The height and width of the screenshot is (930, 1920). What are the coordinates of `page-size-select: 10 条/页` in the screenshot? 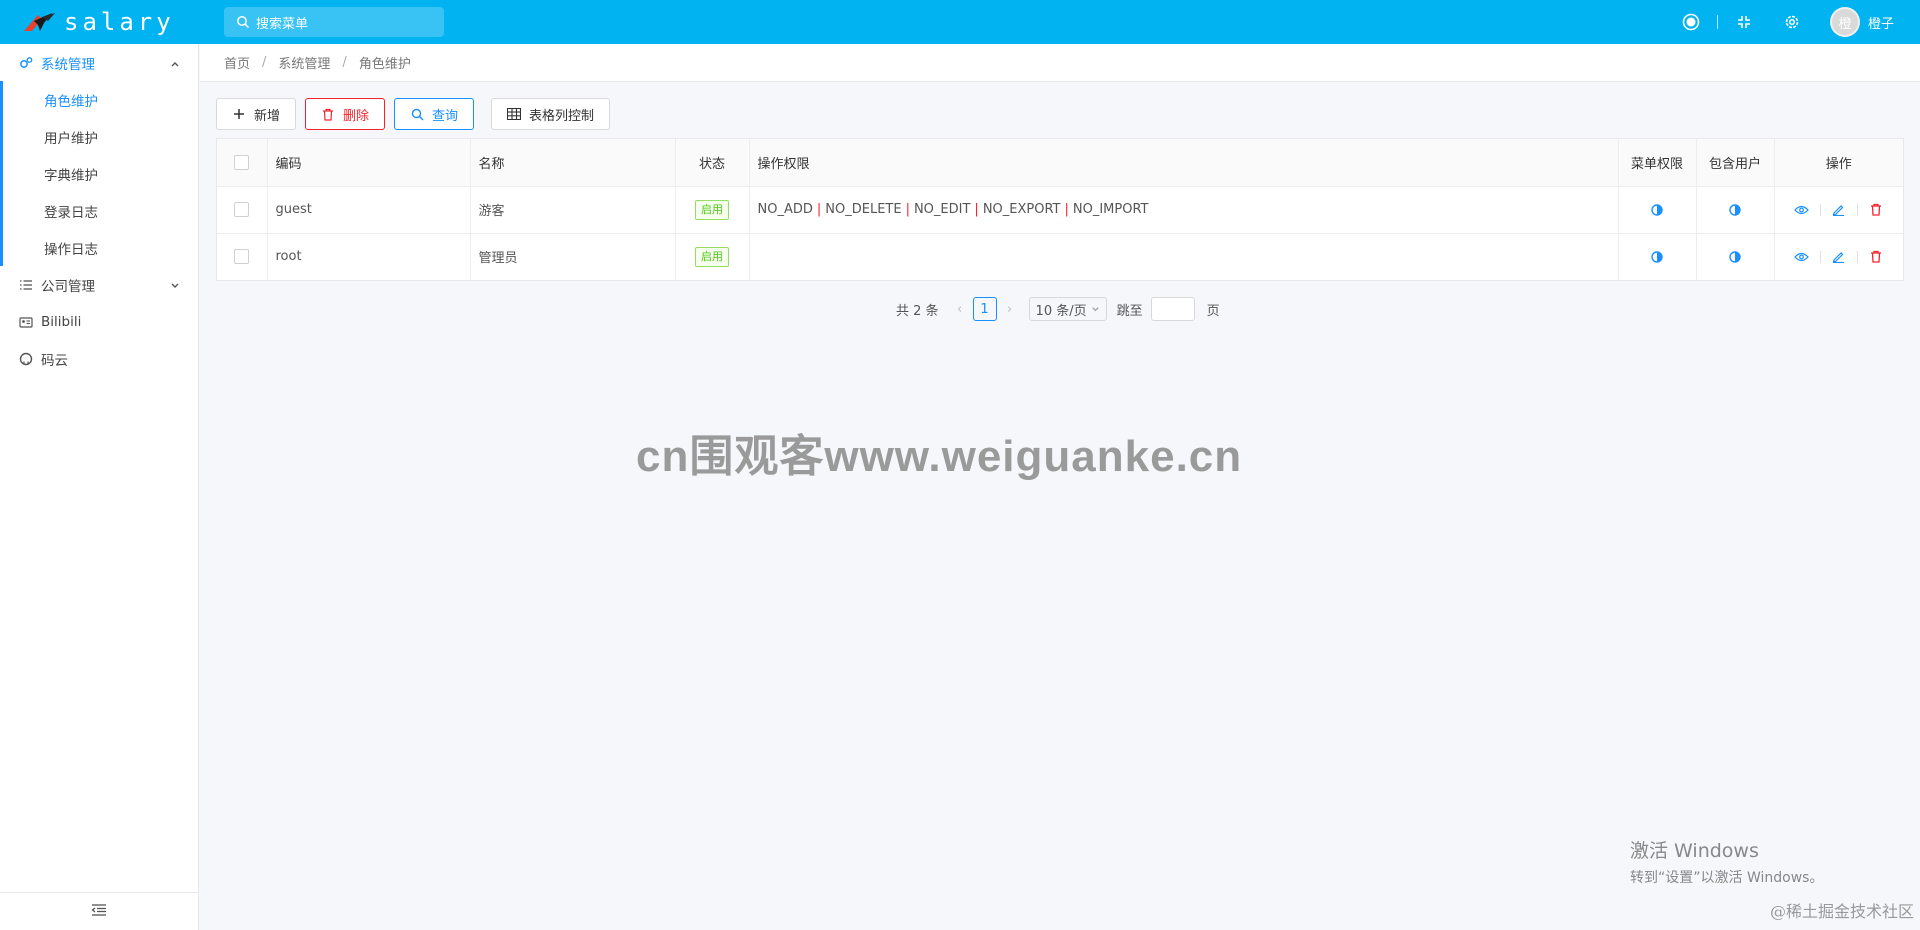 It's located at (1067, 309).